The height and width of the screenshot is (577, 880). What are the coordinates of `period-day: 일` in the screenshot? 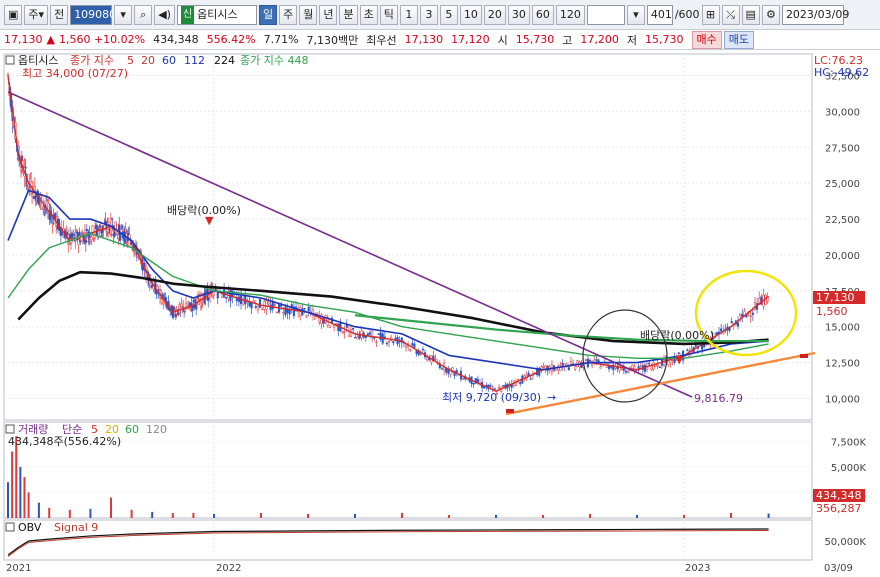 It's located at (268, 14).